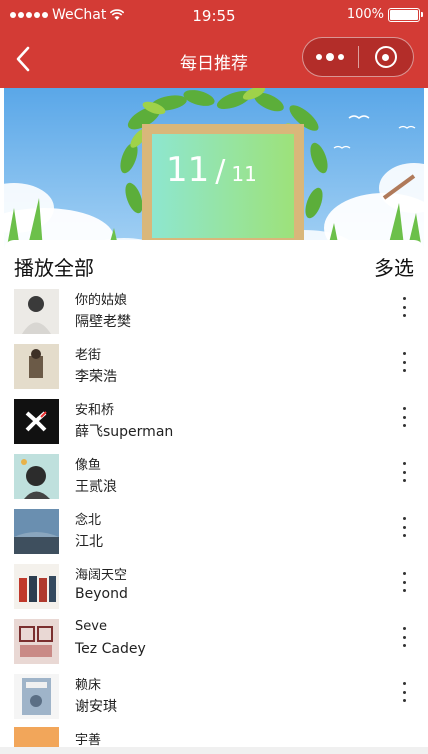 This screenshot has height=754, width=428. Describe the element at coordinates (386, 57) in the screenshot. I see `close-target-icon` at that location.